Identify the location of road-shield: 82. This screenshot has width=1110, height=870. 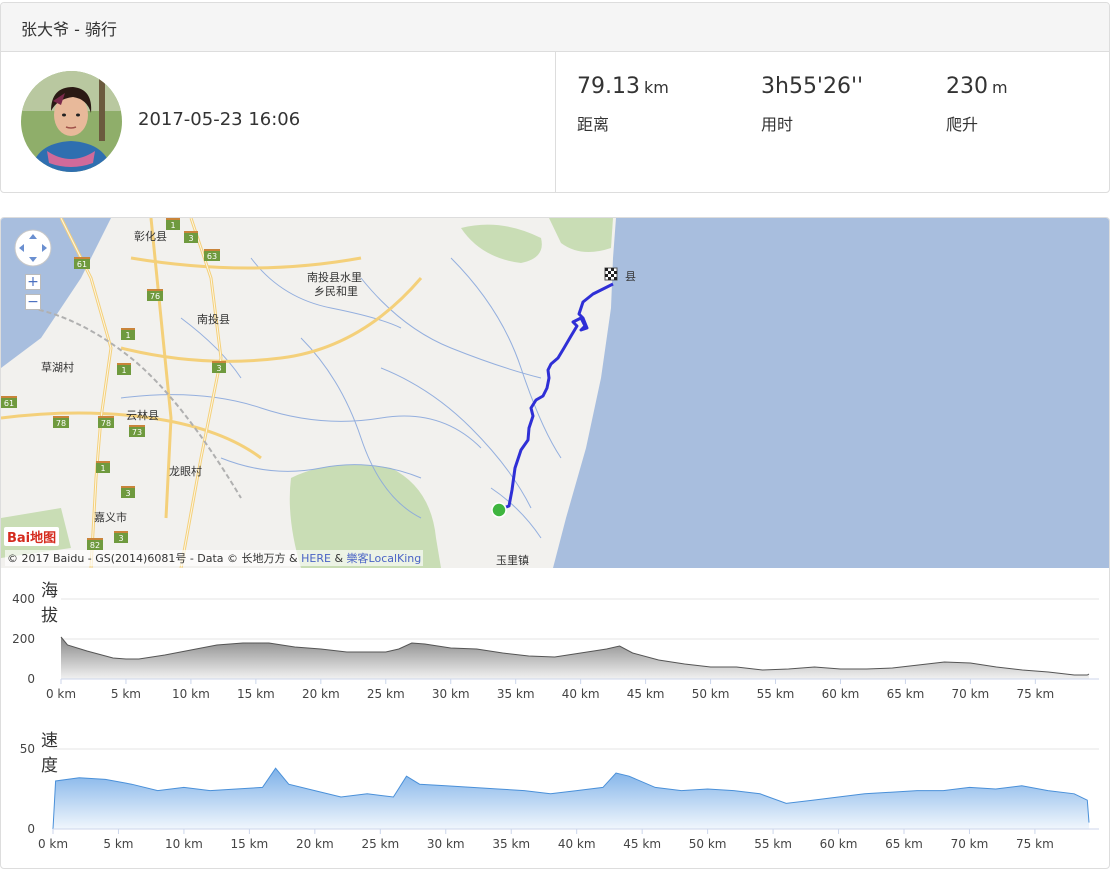
(95, 544).